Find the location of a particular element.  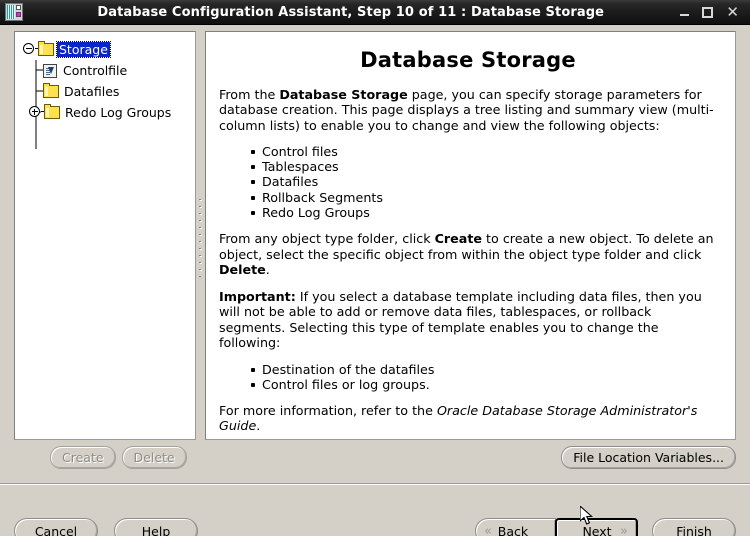

more-info-suffix: . is located at coordinates (258, 426).